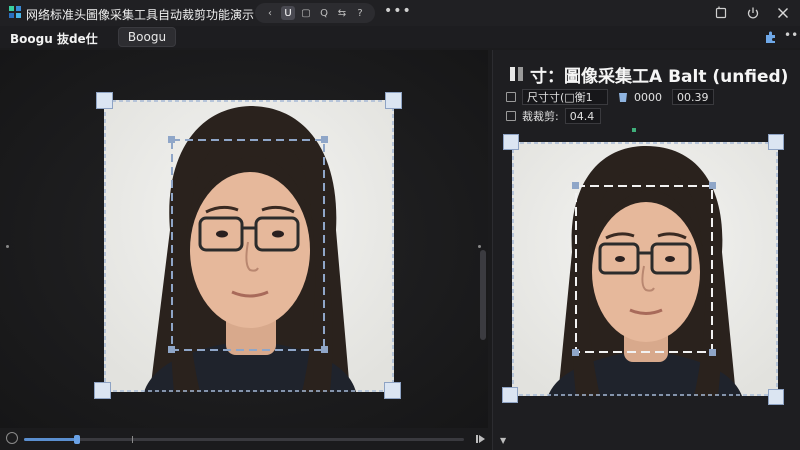  What do you see at coordinates (771, 37) in the screenshot?
I see `puzzle-icon` at bounding box center [771, 37].